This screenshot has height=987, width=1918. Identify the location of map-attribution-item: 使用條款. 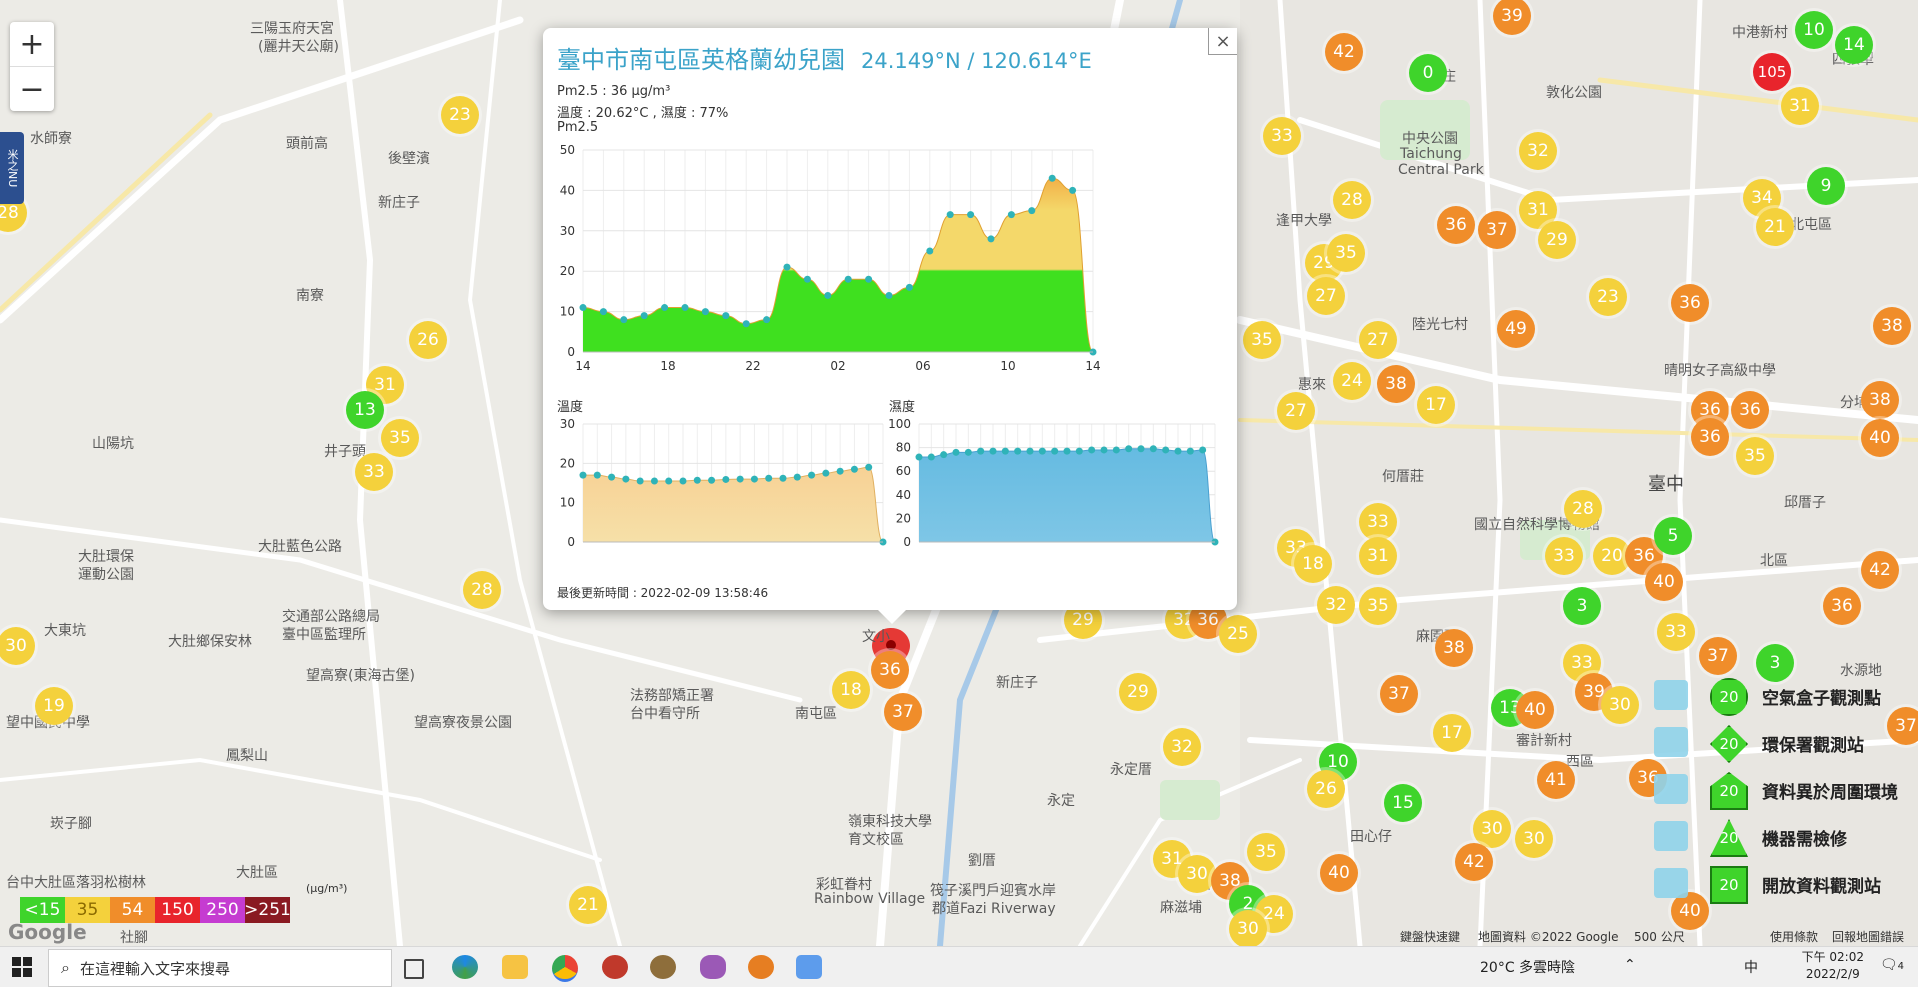
(1794, 937).